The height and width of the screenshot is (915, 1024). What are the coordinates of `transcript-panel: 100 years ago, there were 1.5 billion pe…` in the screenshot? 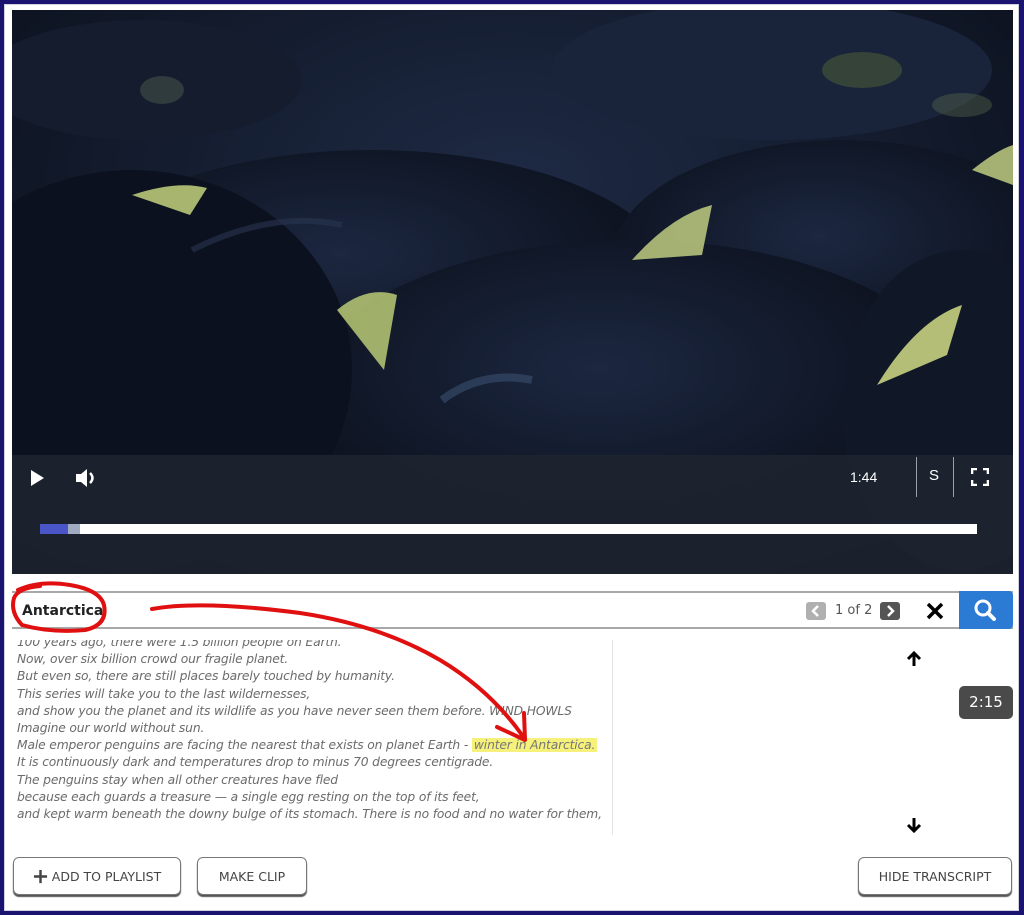 It's located at (312, 737).